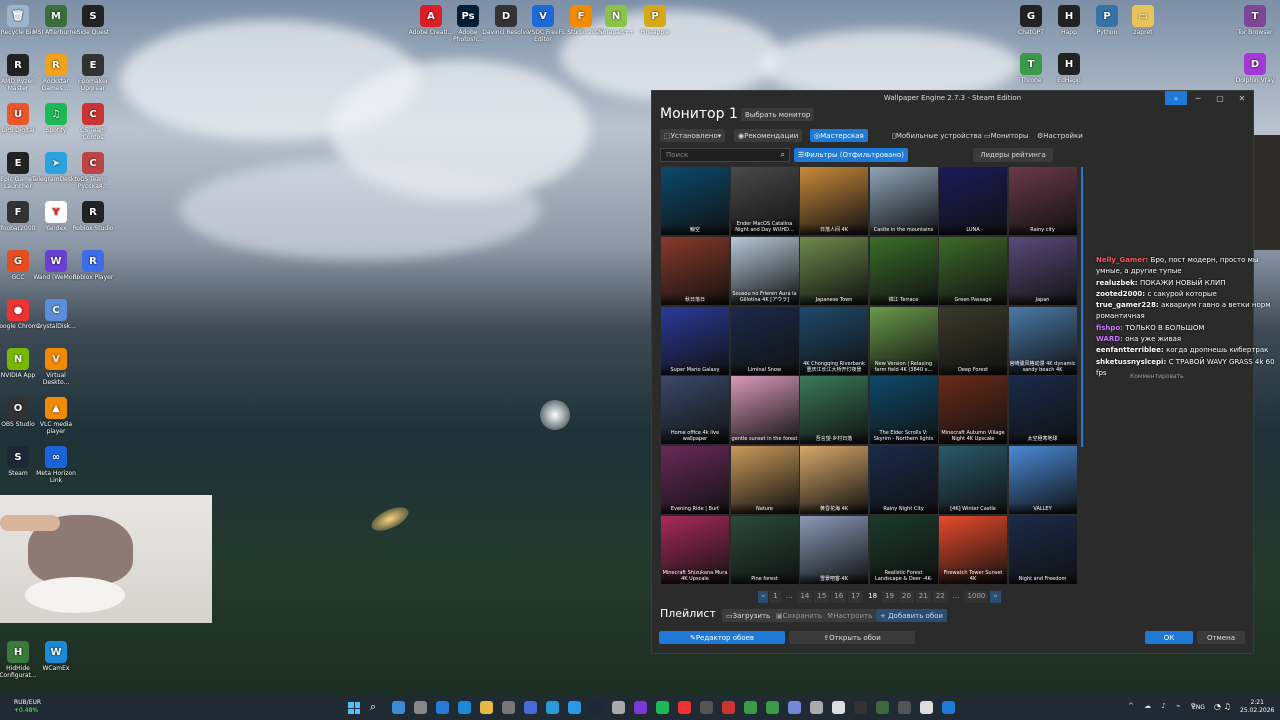  Describe the element at coordinates (850, 615) in the screenshot. I see `configure-button: ⚒ Настроить` at that location.